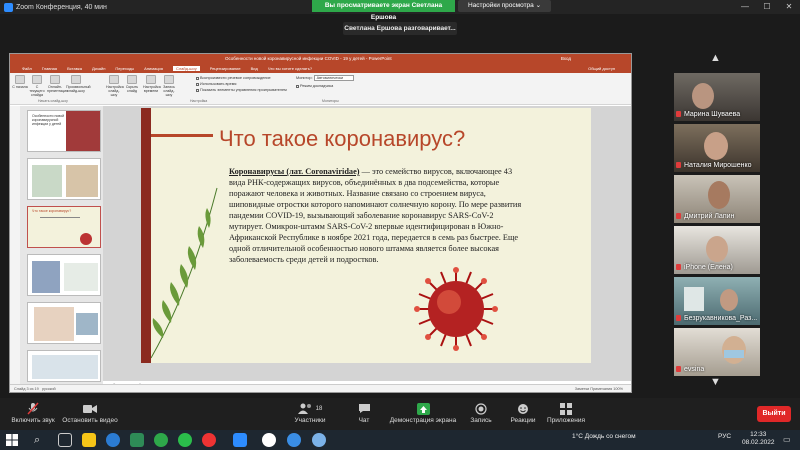  Describe the element at coordinates (314, 86) in the screenshot. I see `presenter-view-check: Режим докладчика` at that location.